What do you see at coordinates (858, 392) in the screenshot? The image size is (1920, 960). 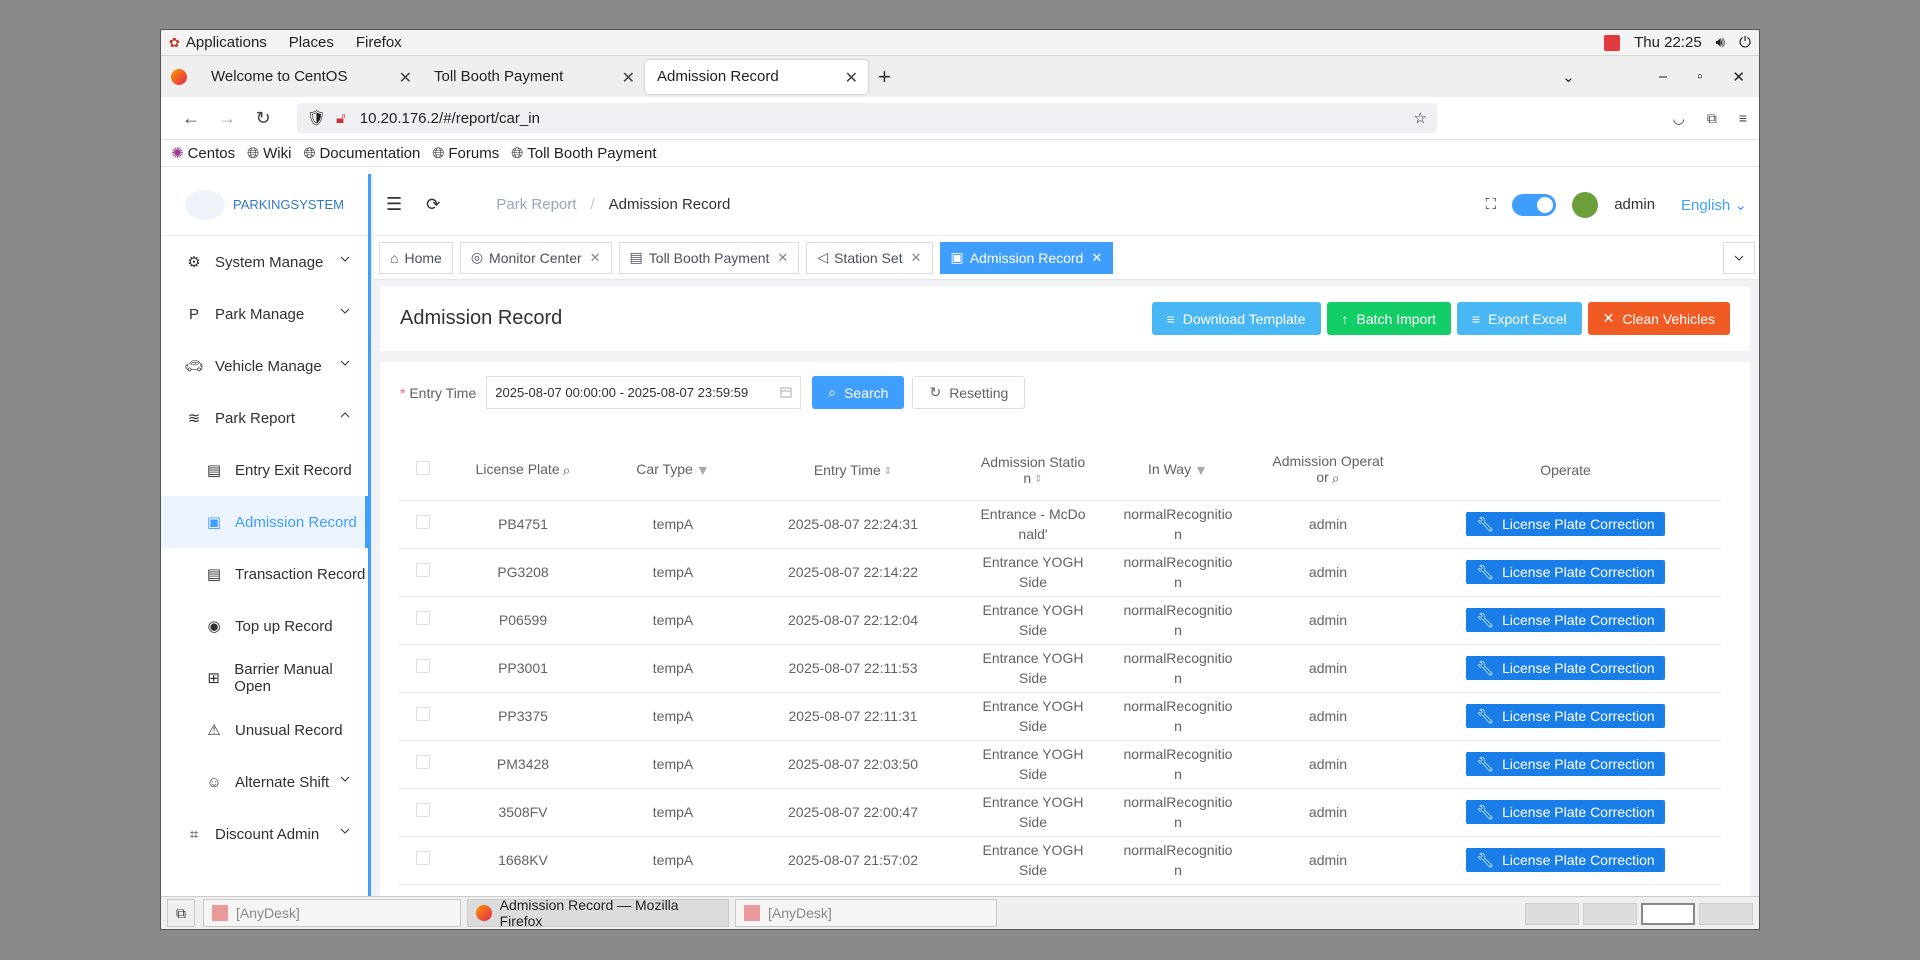 I see `search-button: ⌕ Search` at bounding box center [858, 392].